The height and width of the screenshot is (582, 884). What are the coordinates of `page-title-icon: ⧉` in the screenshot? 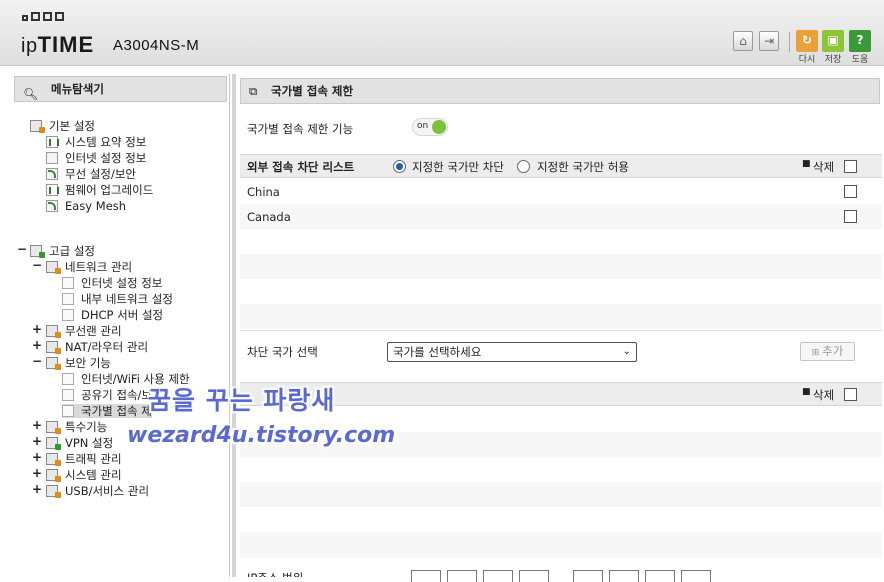 It's located at (253, 91).